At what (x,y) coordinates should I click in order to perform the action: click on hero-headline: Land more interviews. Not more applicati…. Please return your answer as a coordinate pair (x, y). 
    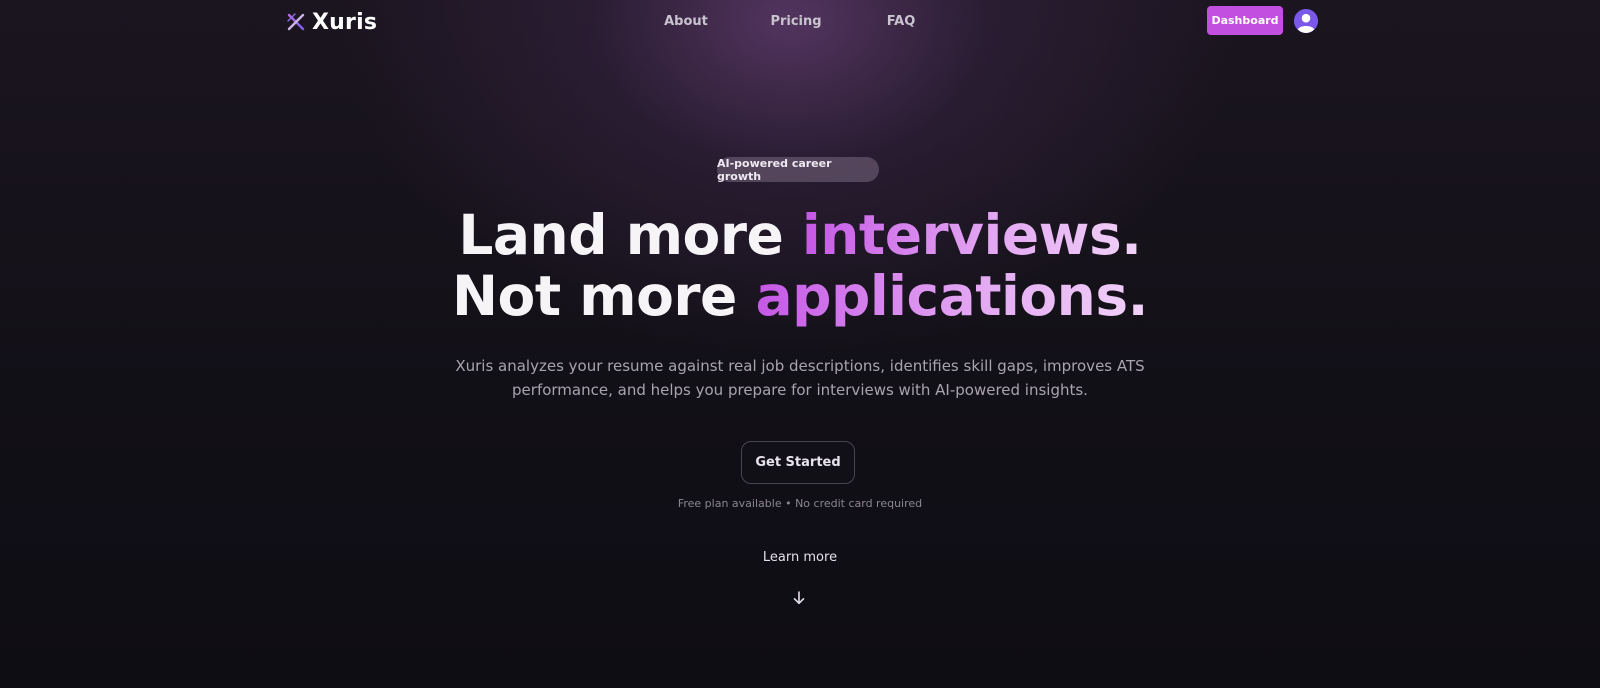
    Looking at the image, I should click on (800, 266).